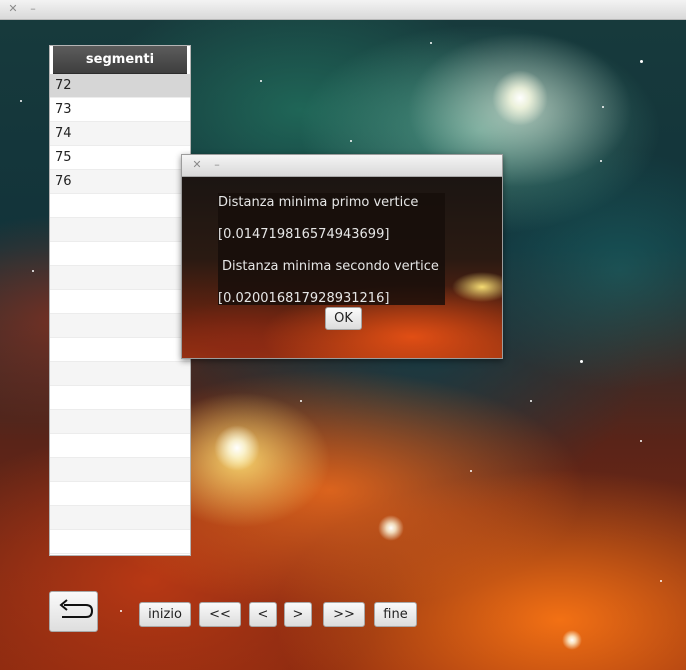 Image resolution: width=686 pixels, height=670 pixels. Describe the element at coordinates (304, 234) in the screenshot. I see `first-vertex-value: [0.014719816574943699]` at that location.